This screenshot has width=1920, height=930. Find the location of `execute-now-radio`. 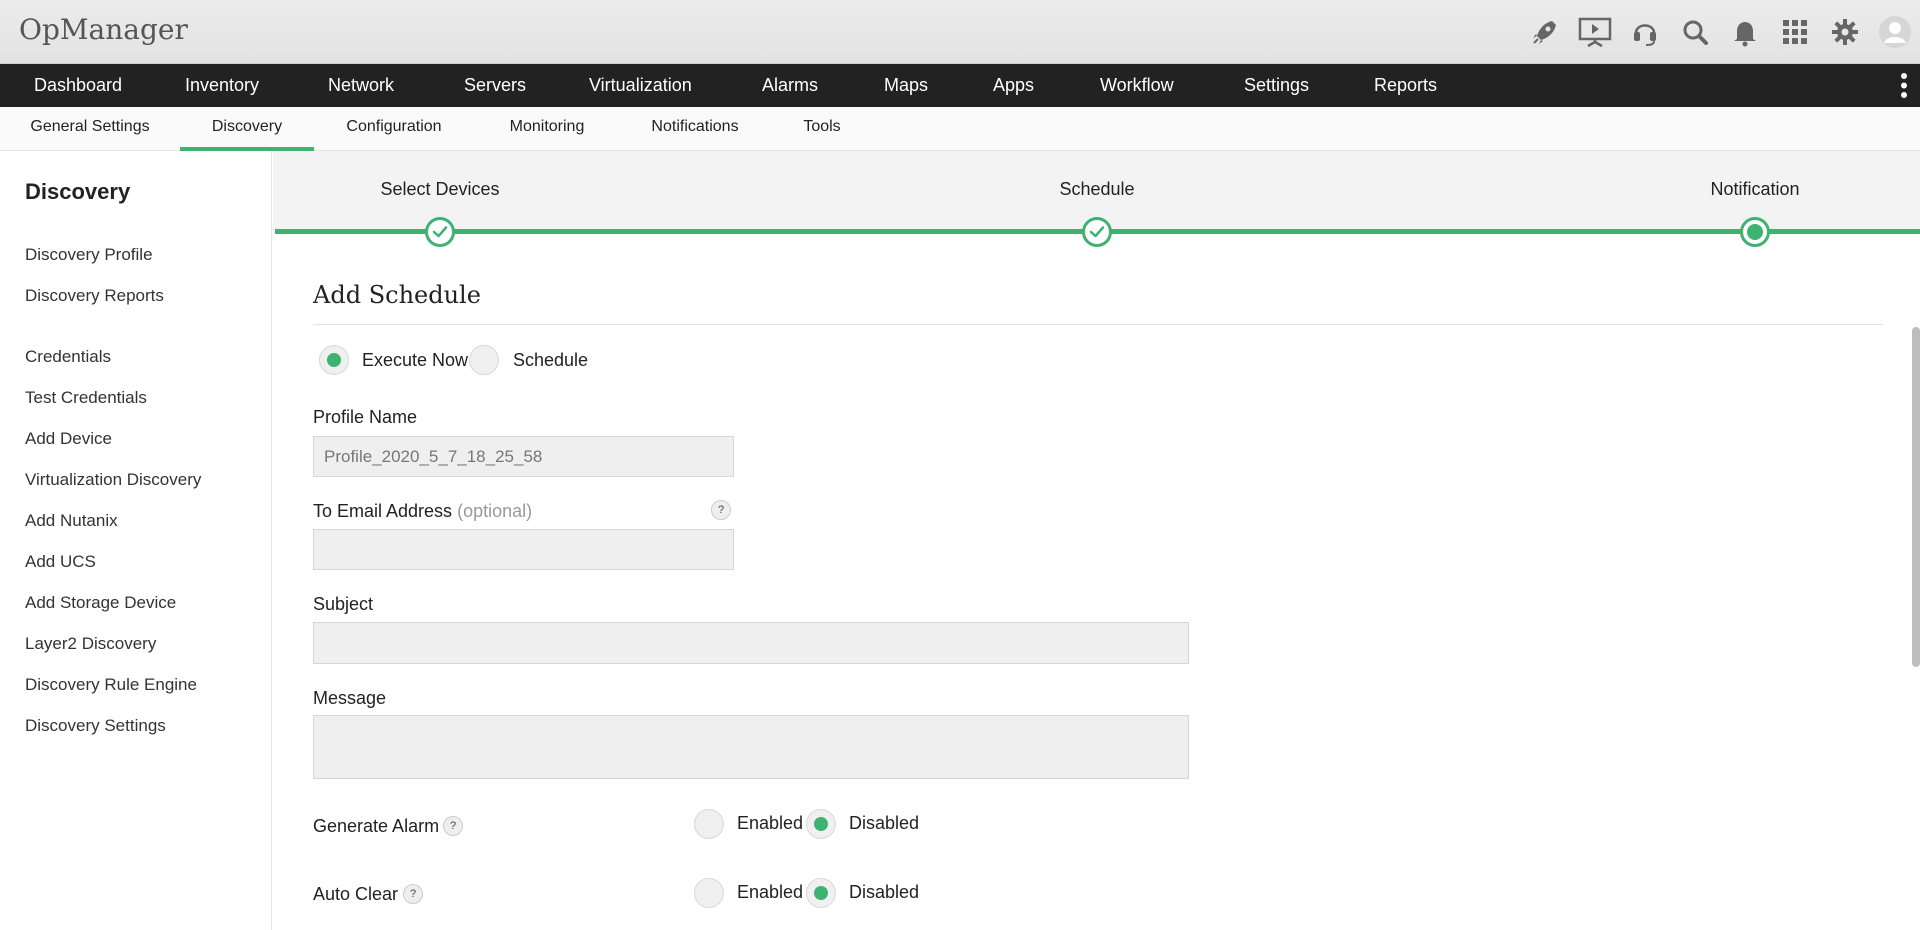

execute-now-radio is located at coordinates (334, 360).